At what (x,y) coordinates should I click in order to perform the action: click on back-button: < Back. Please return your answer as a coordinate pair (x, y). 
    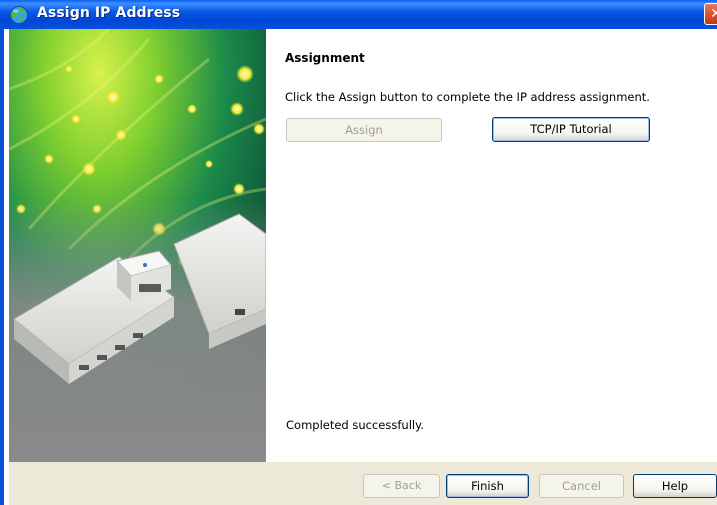
    Looking at the image, I should click on (401, 486).